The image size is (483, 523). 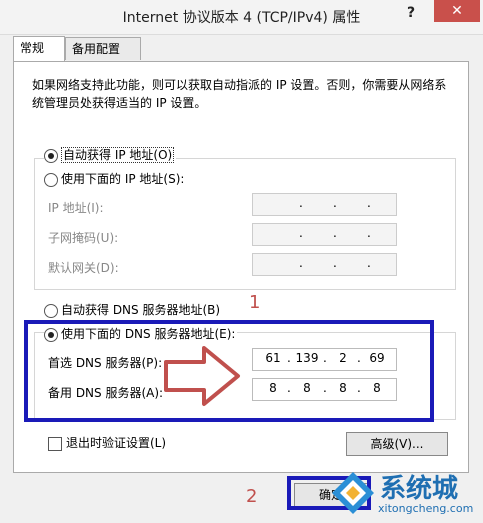 What do you see at coordinates (457, 11) in the screenshot?
I see `close-button: ✕` at bounding box center [457, 11].